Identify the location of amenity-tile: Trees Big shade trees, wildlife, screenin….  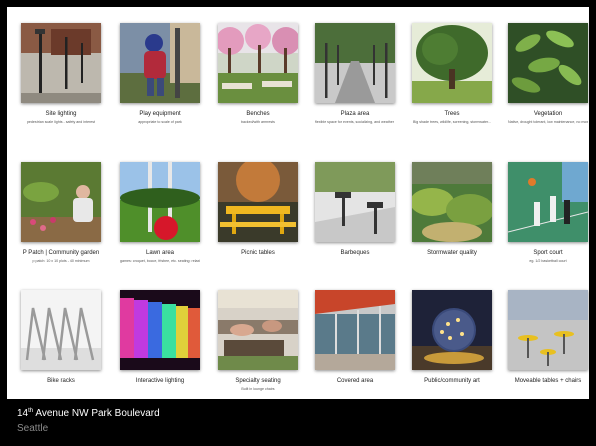
(452, 73).